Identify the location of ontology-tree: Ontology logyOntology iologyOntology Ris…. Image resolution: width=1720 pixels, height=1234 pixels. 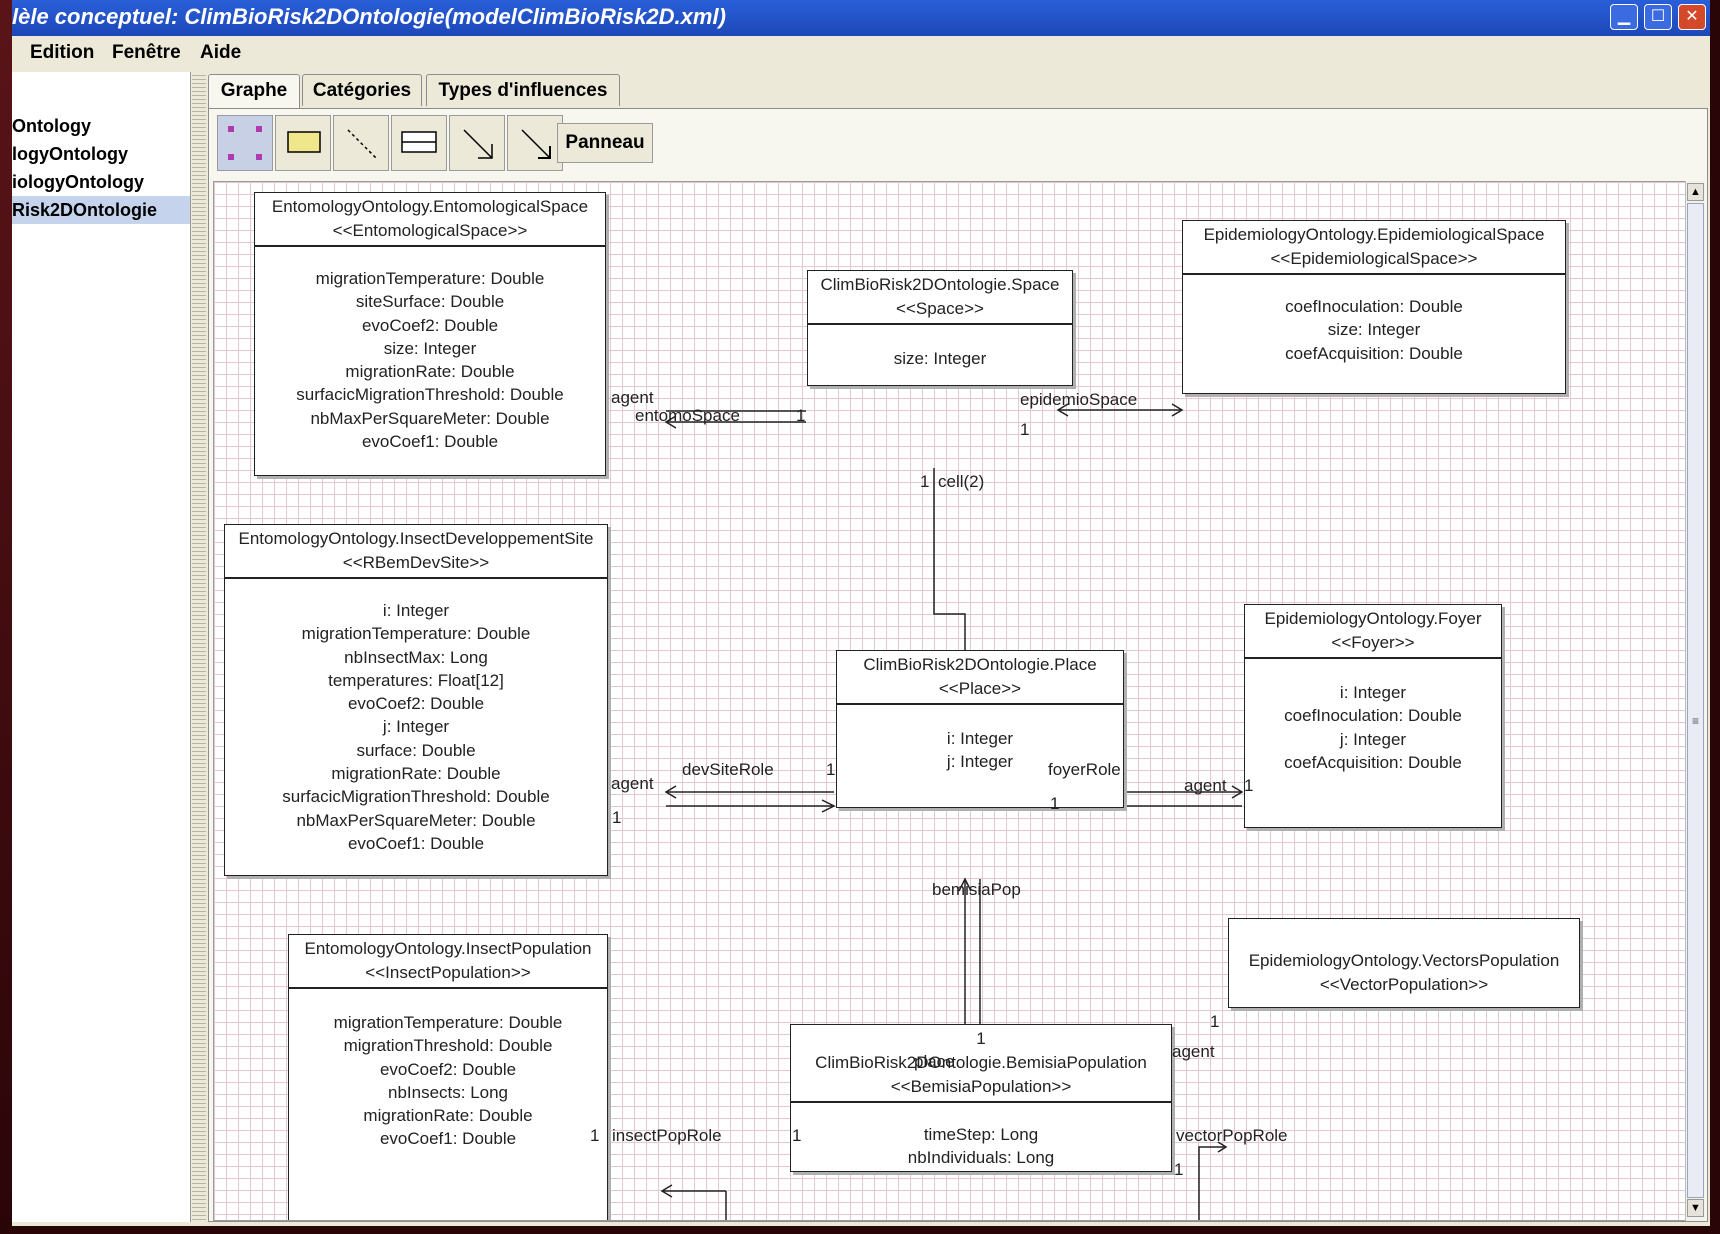
(101, 647).